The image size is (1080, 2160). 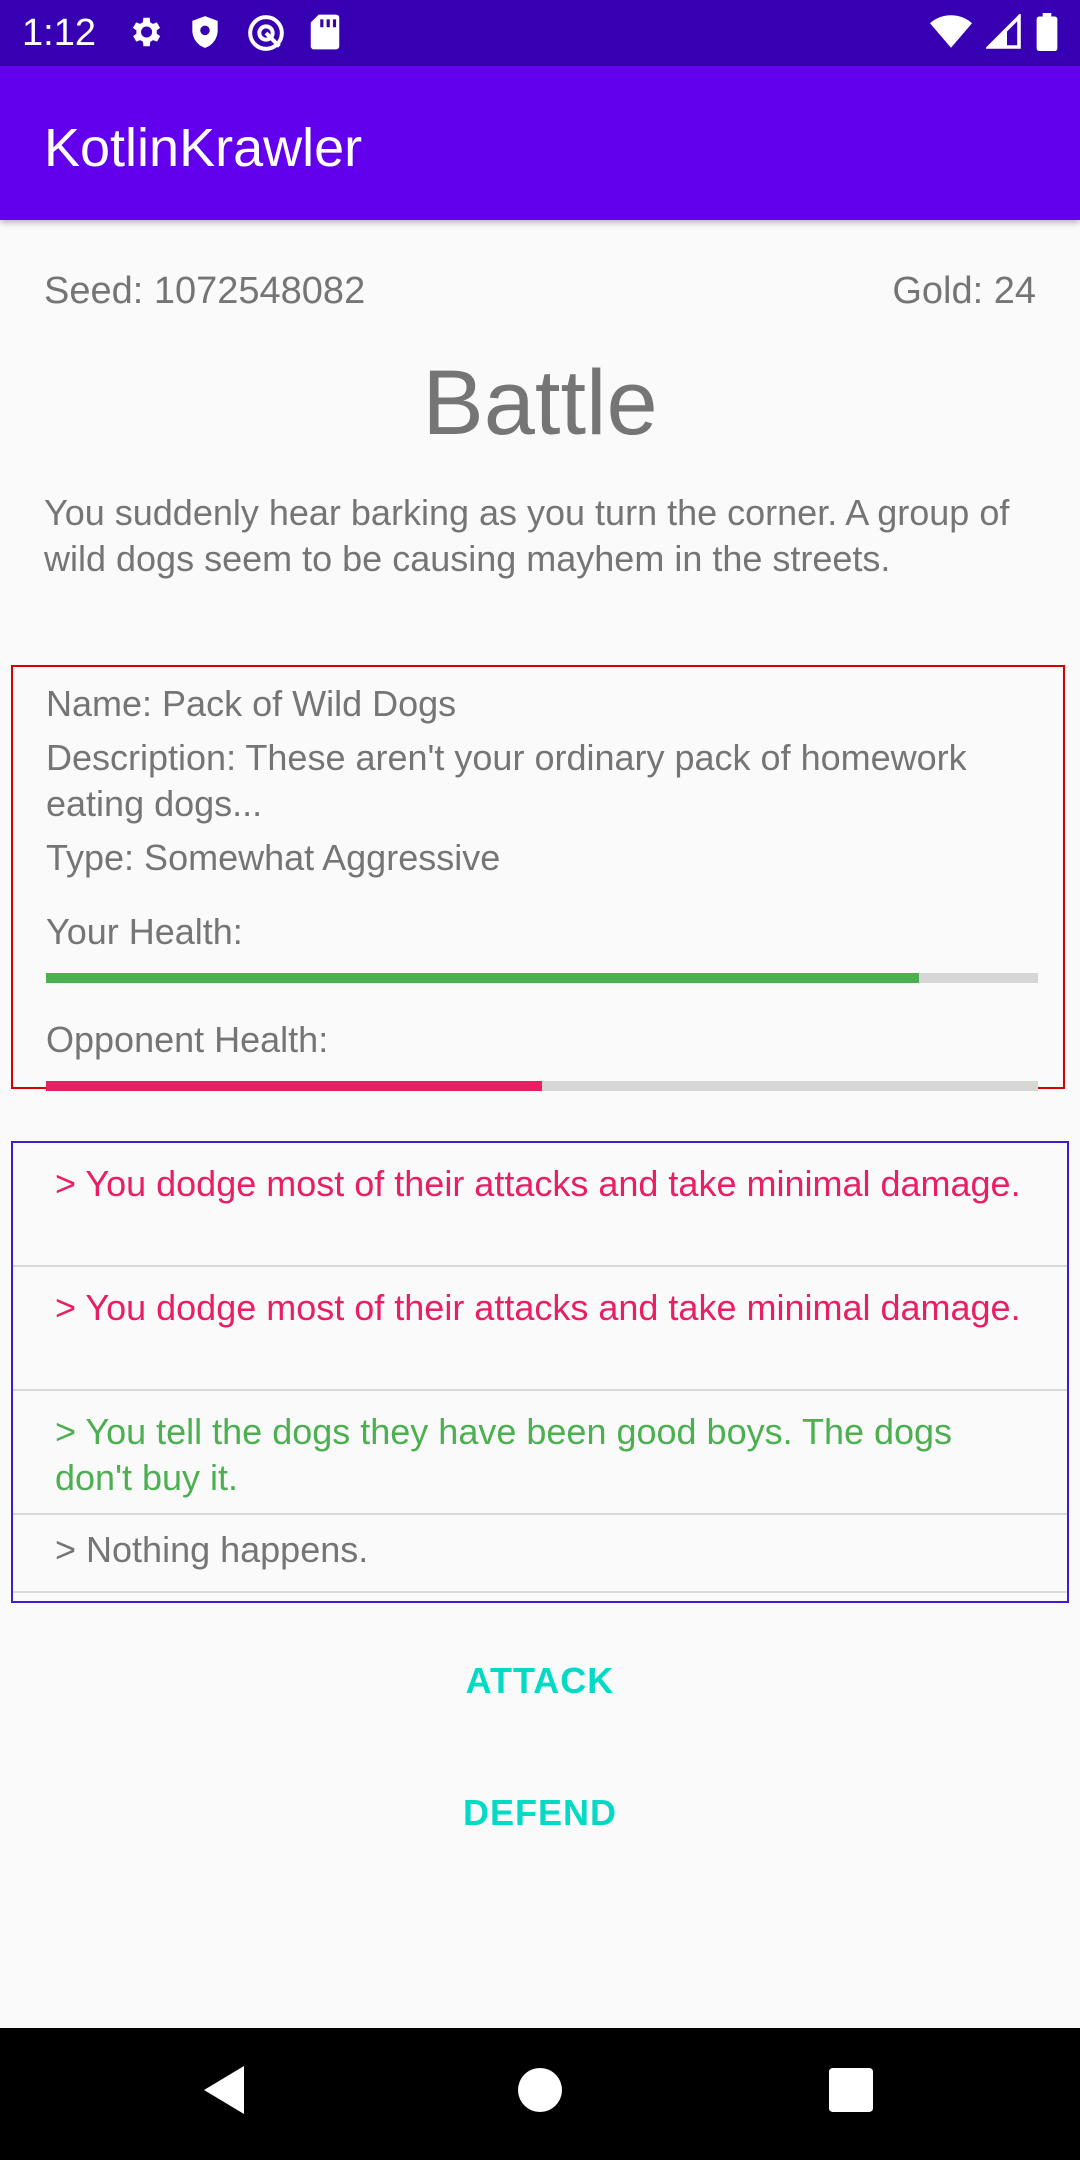 What do you see at coordinates (851, 2092) in the screenshot?
I see `recents-icon` at bounding box center [851, 2092].